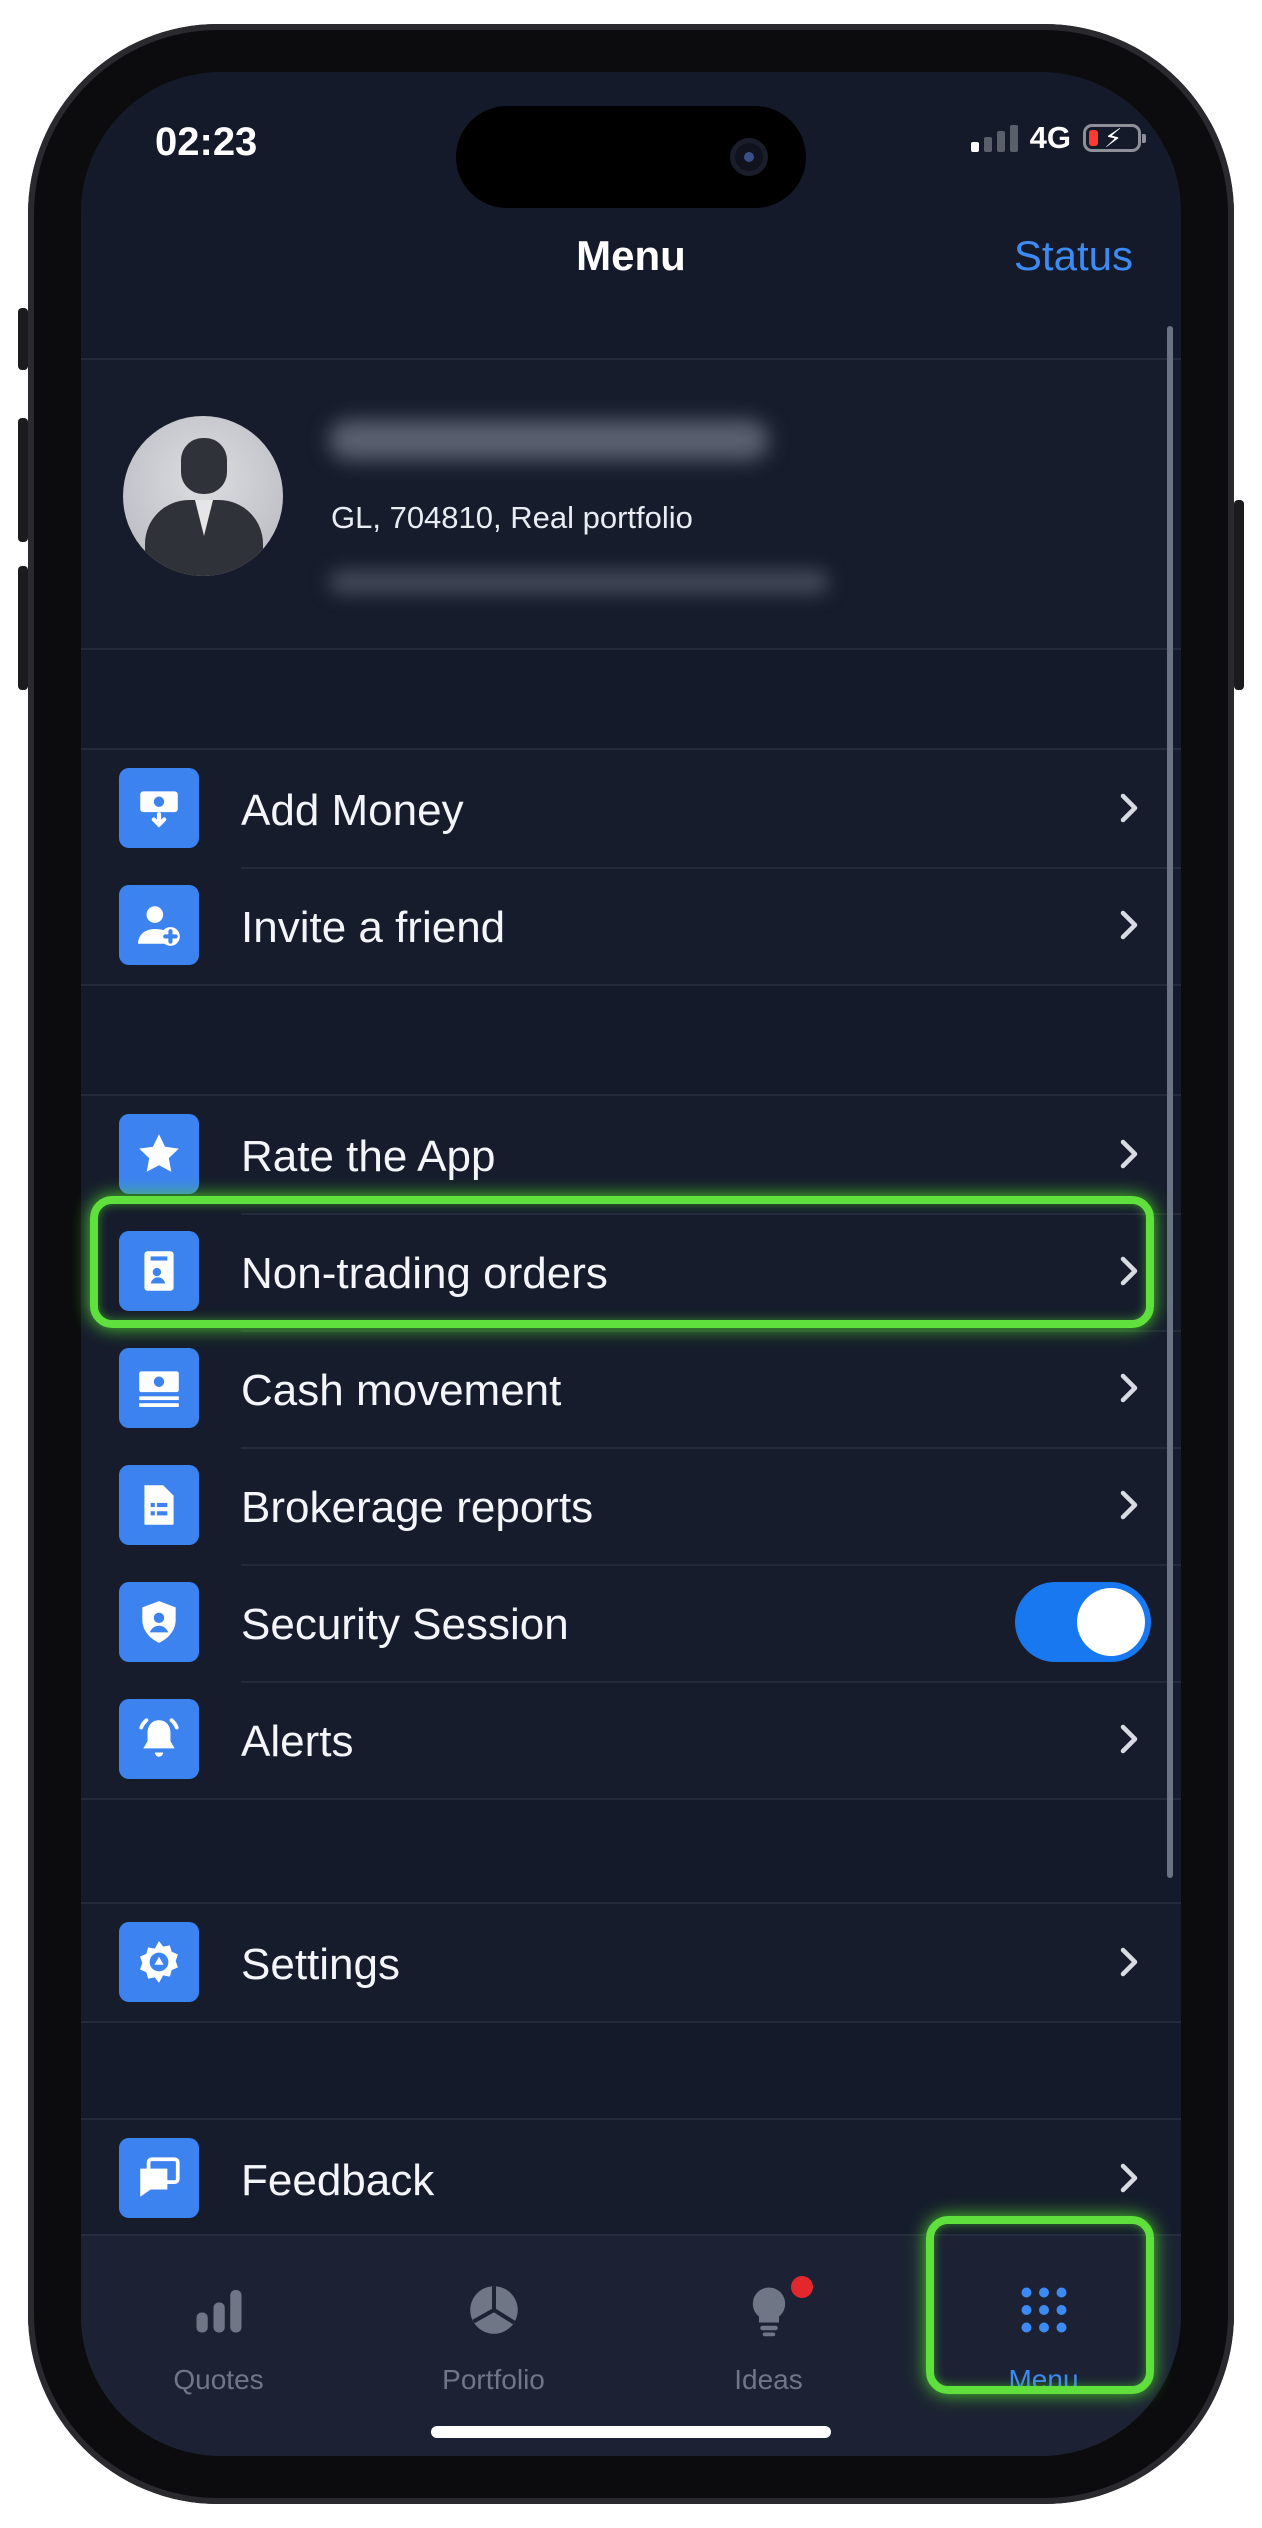 Image resolution: width=1262 pixels, height=2528 pixels. I want to click on tab-ideas: Ideas, so click(768, 2346).